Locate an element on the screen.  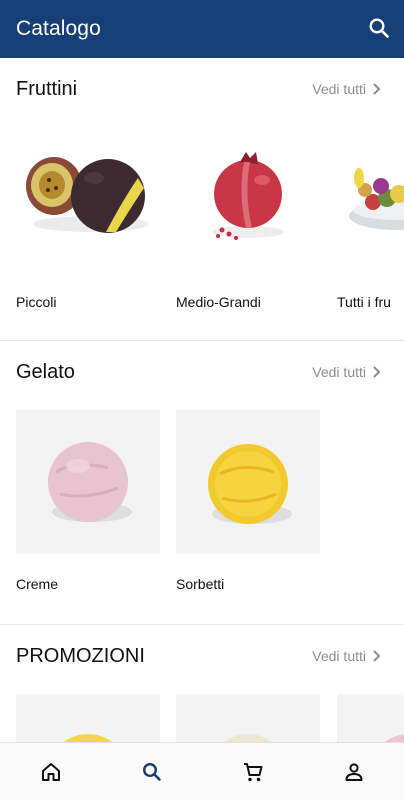
nav-account is located at coordinates (354, 772).